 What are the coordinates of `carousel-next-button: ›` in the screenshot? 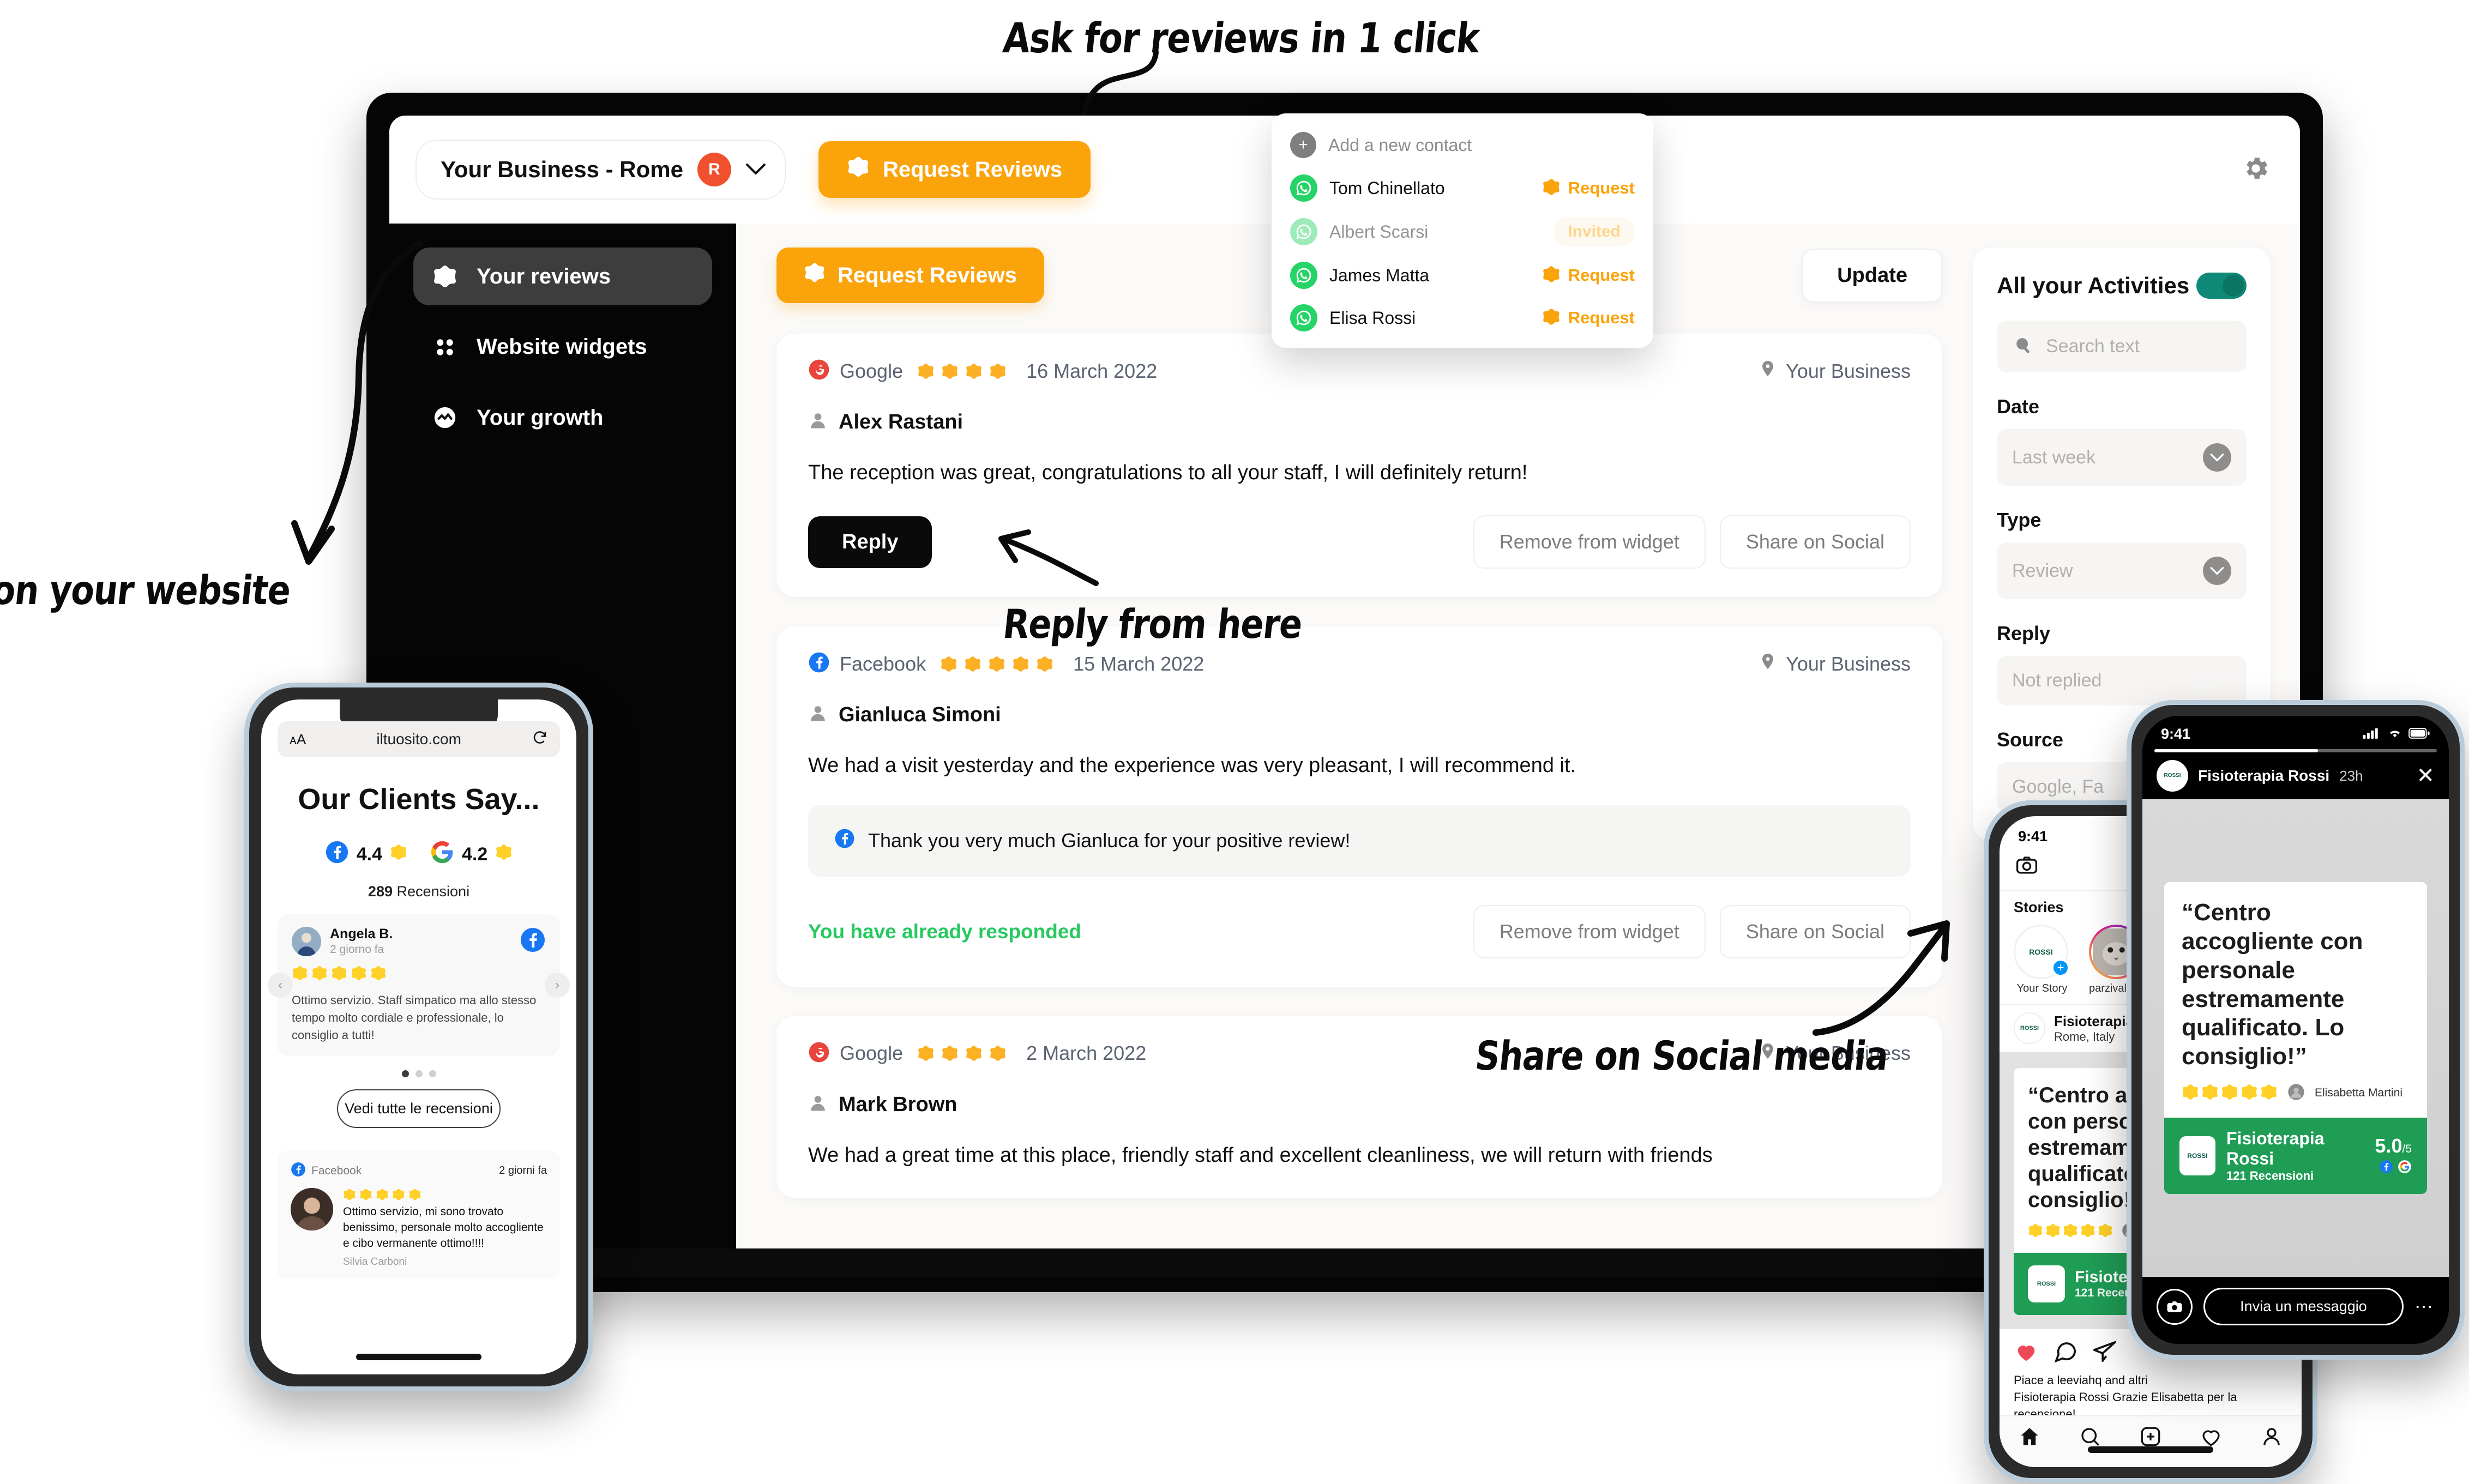 It's located at (557, 985).